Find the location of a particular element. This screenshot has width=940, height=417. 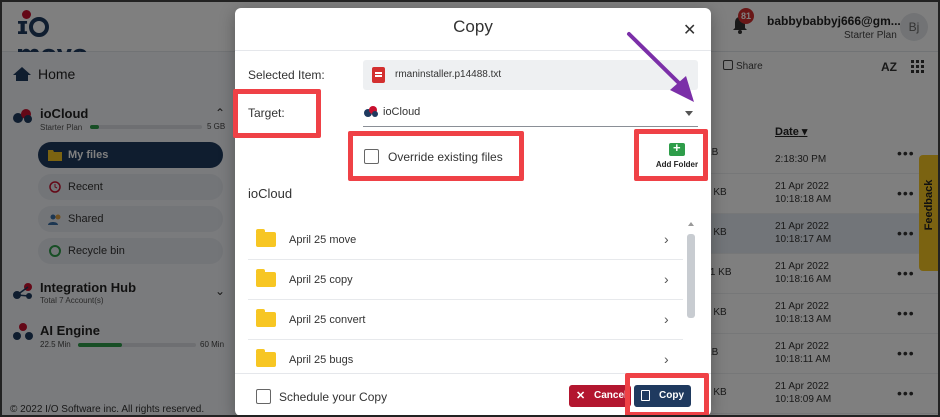

annotation-arrow is located at coordinates (660, 67).